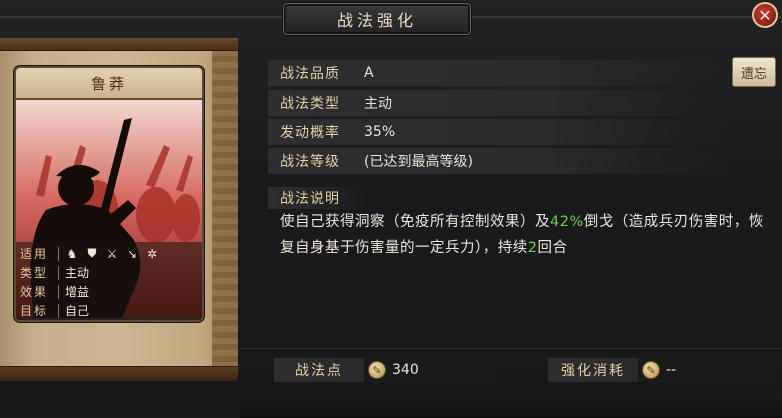 The width and height of the screenshot is (782, 418). What do you see at coordinates (552, 248) in the screenshot?
I see `desc-part-3: 回合` at bounding box center [552, 248].